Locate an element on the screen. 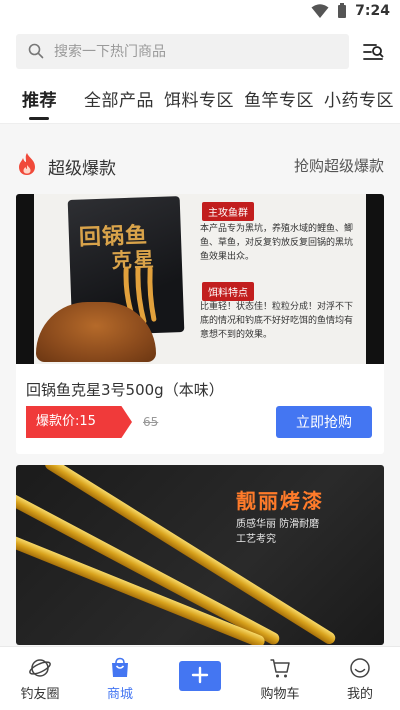 The width and height of the screenshot is (400, 710). add-post-button is located at coordinates (200, 676).